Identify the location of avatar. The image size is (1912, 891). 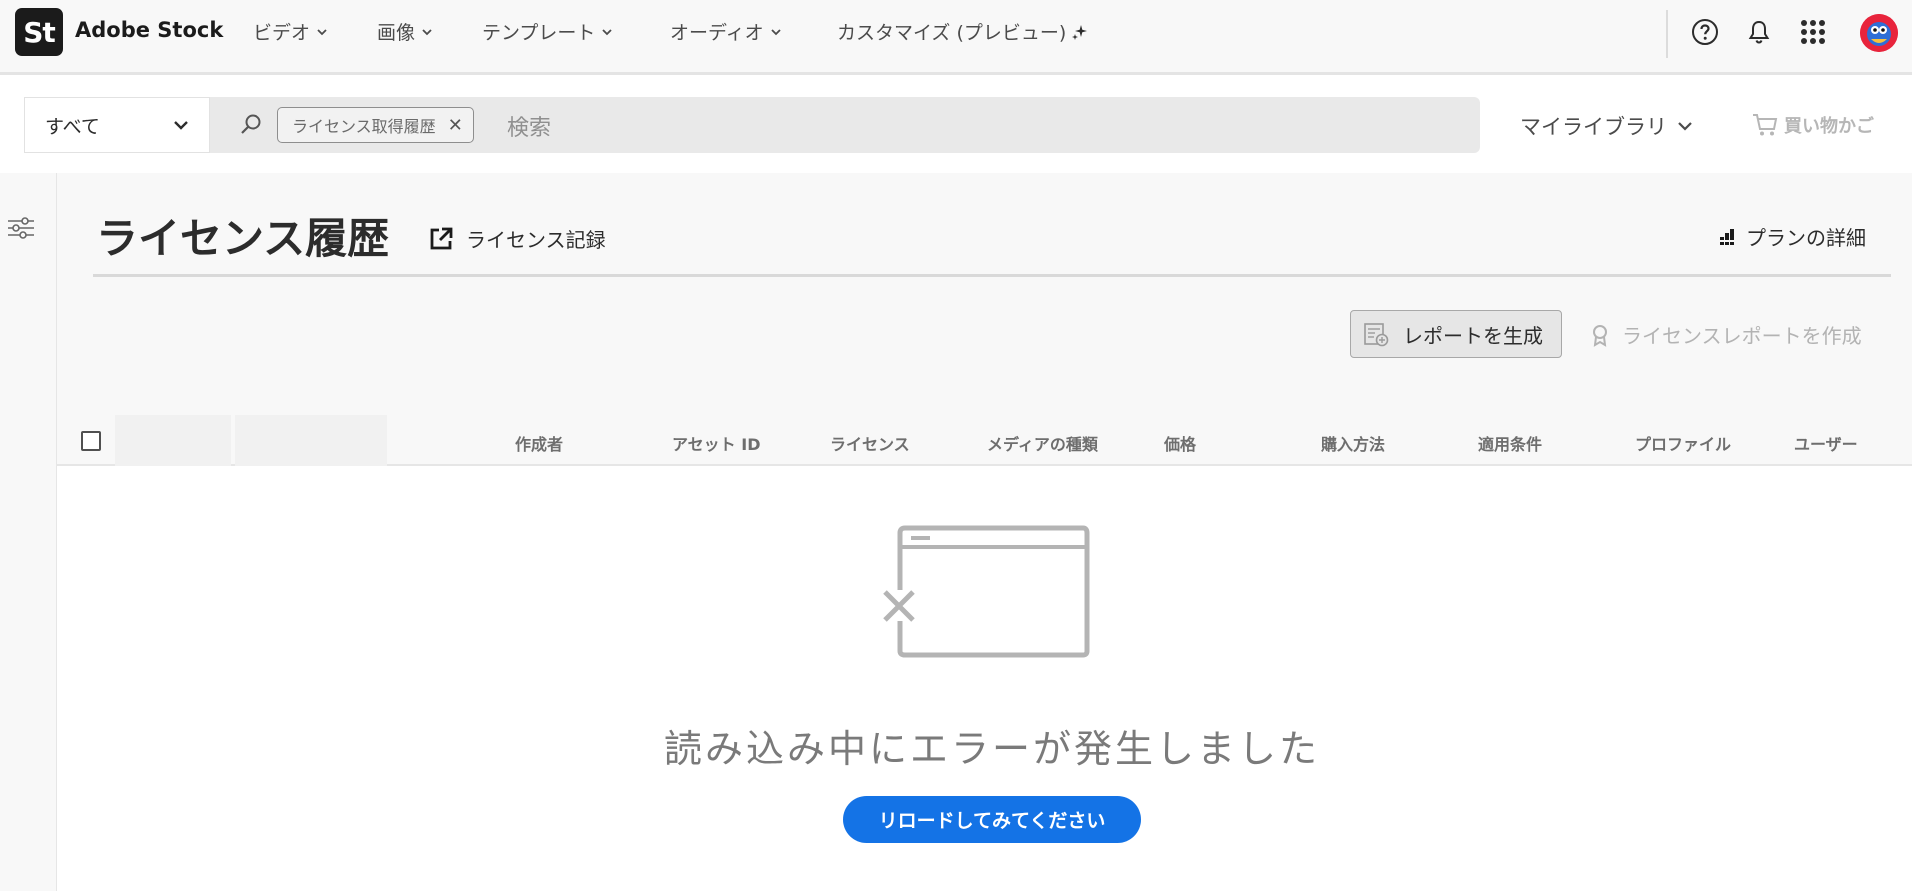
(1879, 33).